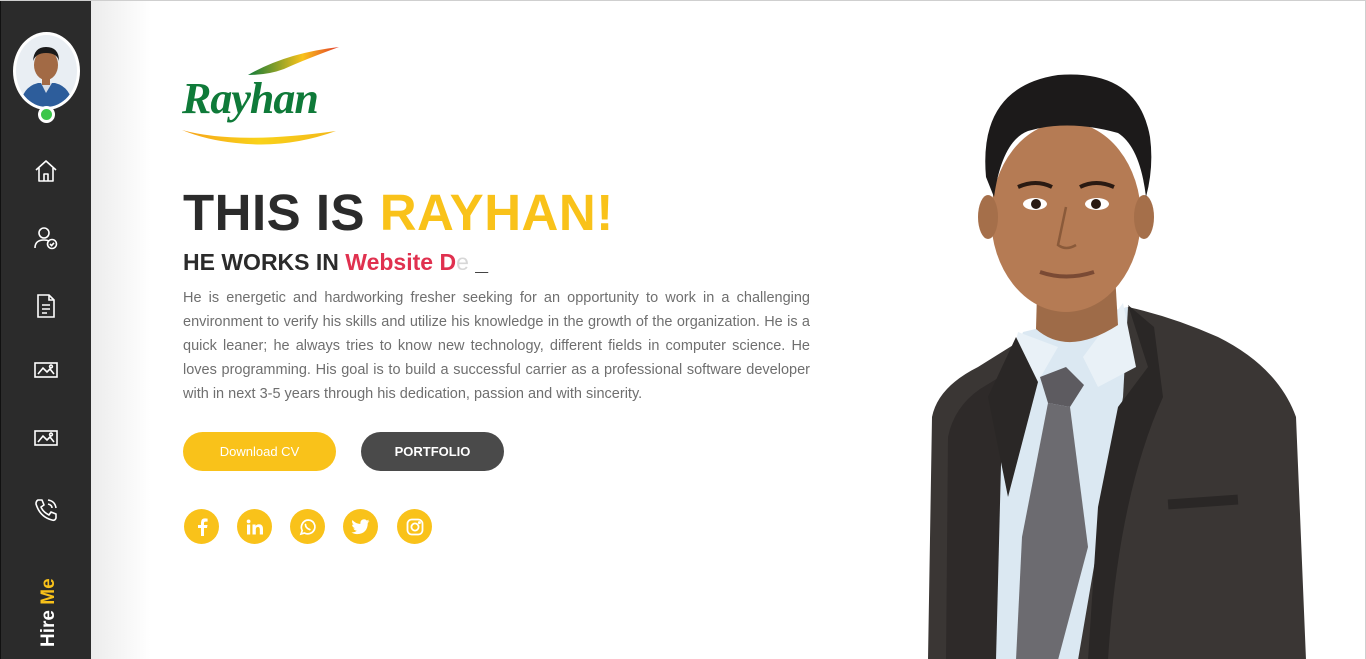 The width and height of the screenshot is (1366, 659). Describe the element at coordinates (46, 71) in the screenshot. I see `avatar` at that location.